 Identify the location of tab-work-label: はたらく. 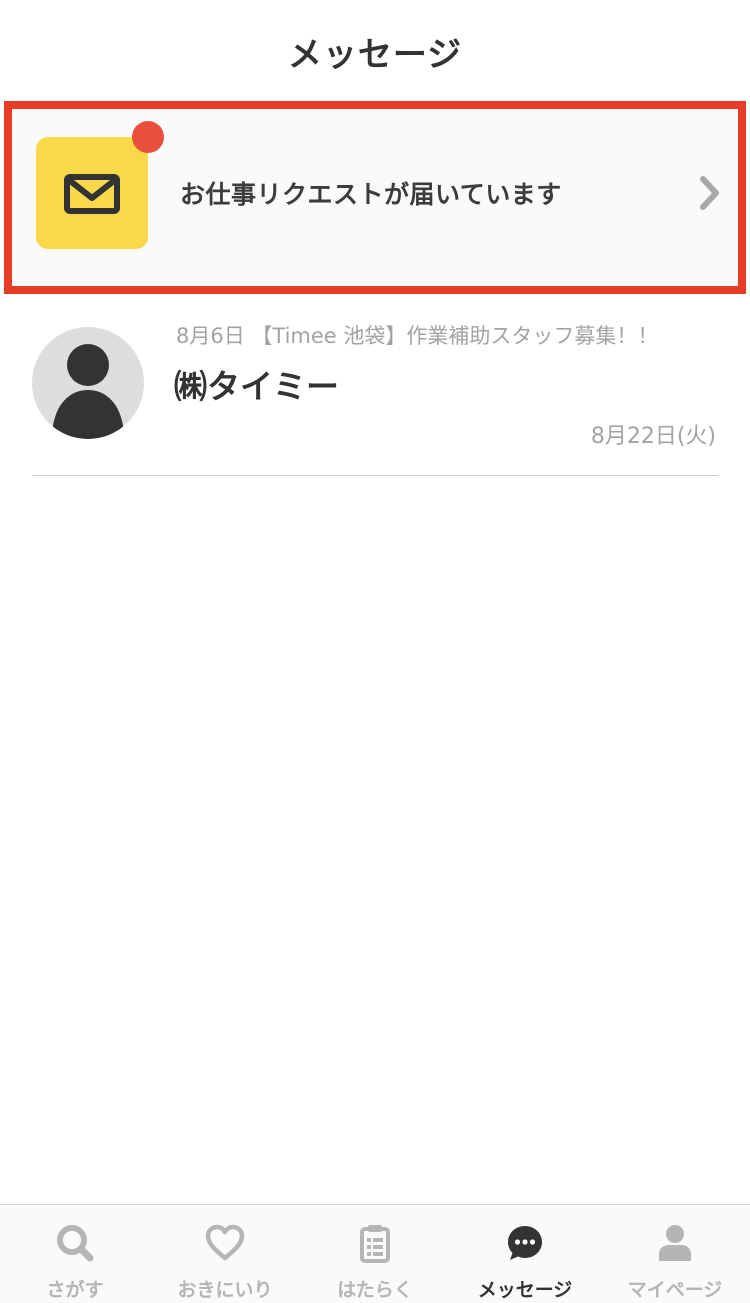
(375, 1290).